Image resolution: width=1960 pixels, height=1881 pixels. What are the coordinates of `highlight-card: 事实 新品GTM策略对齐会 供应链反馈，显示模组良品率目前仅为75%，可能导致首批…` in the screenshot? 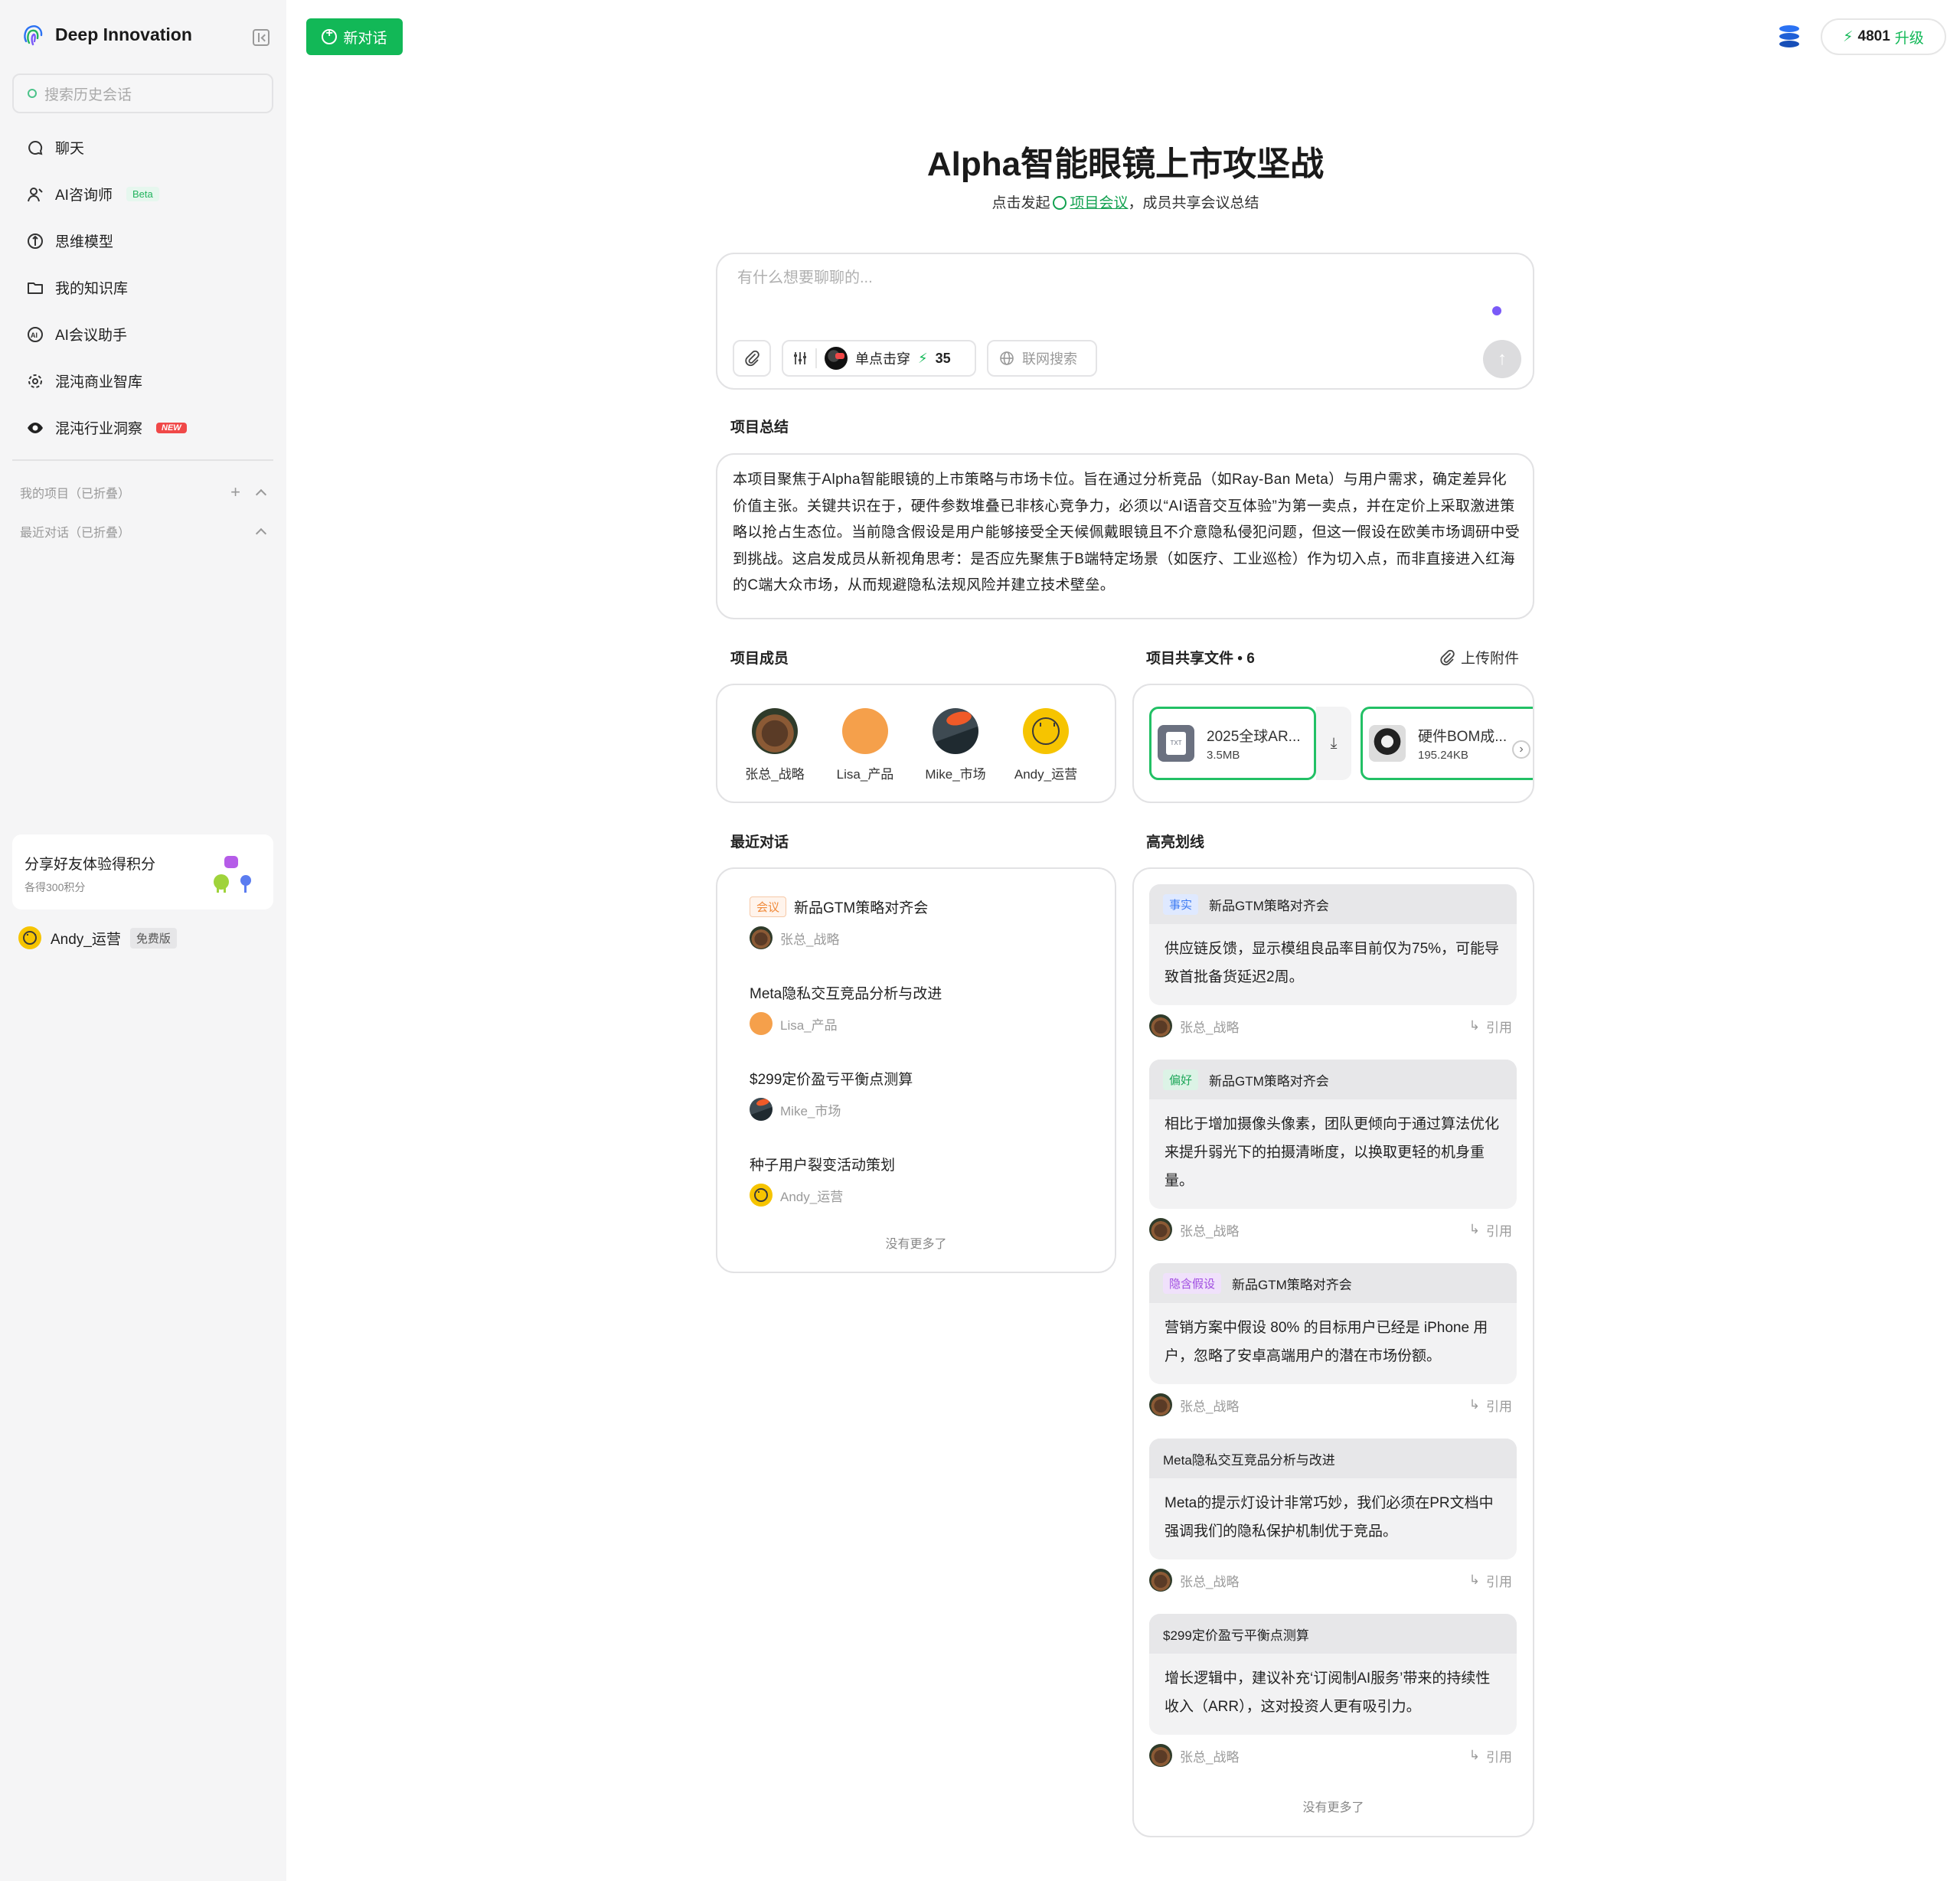 It's located at (1333, 965).